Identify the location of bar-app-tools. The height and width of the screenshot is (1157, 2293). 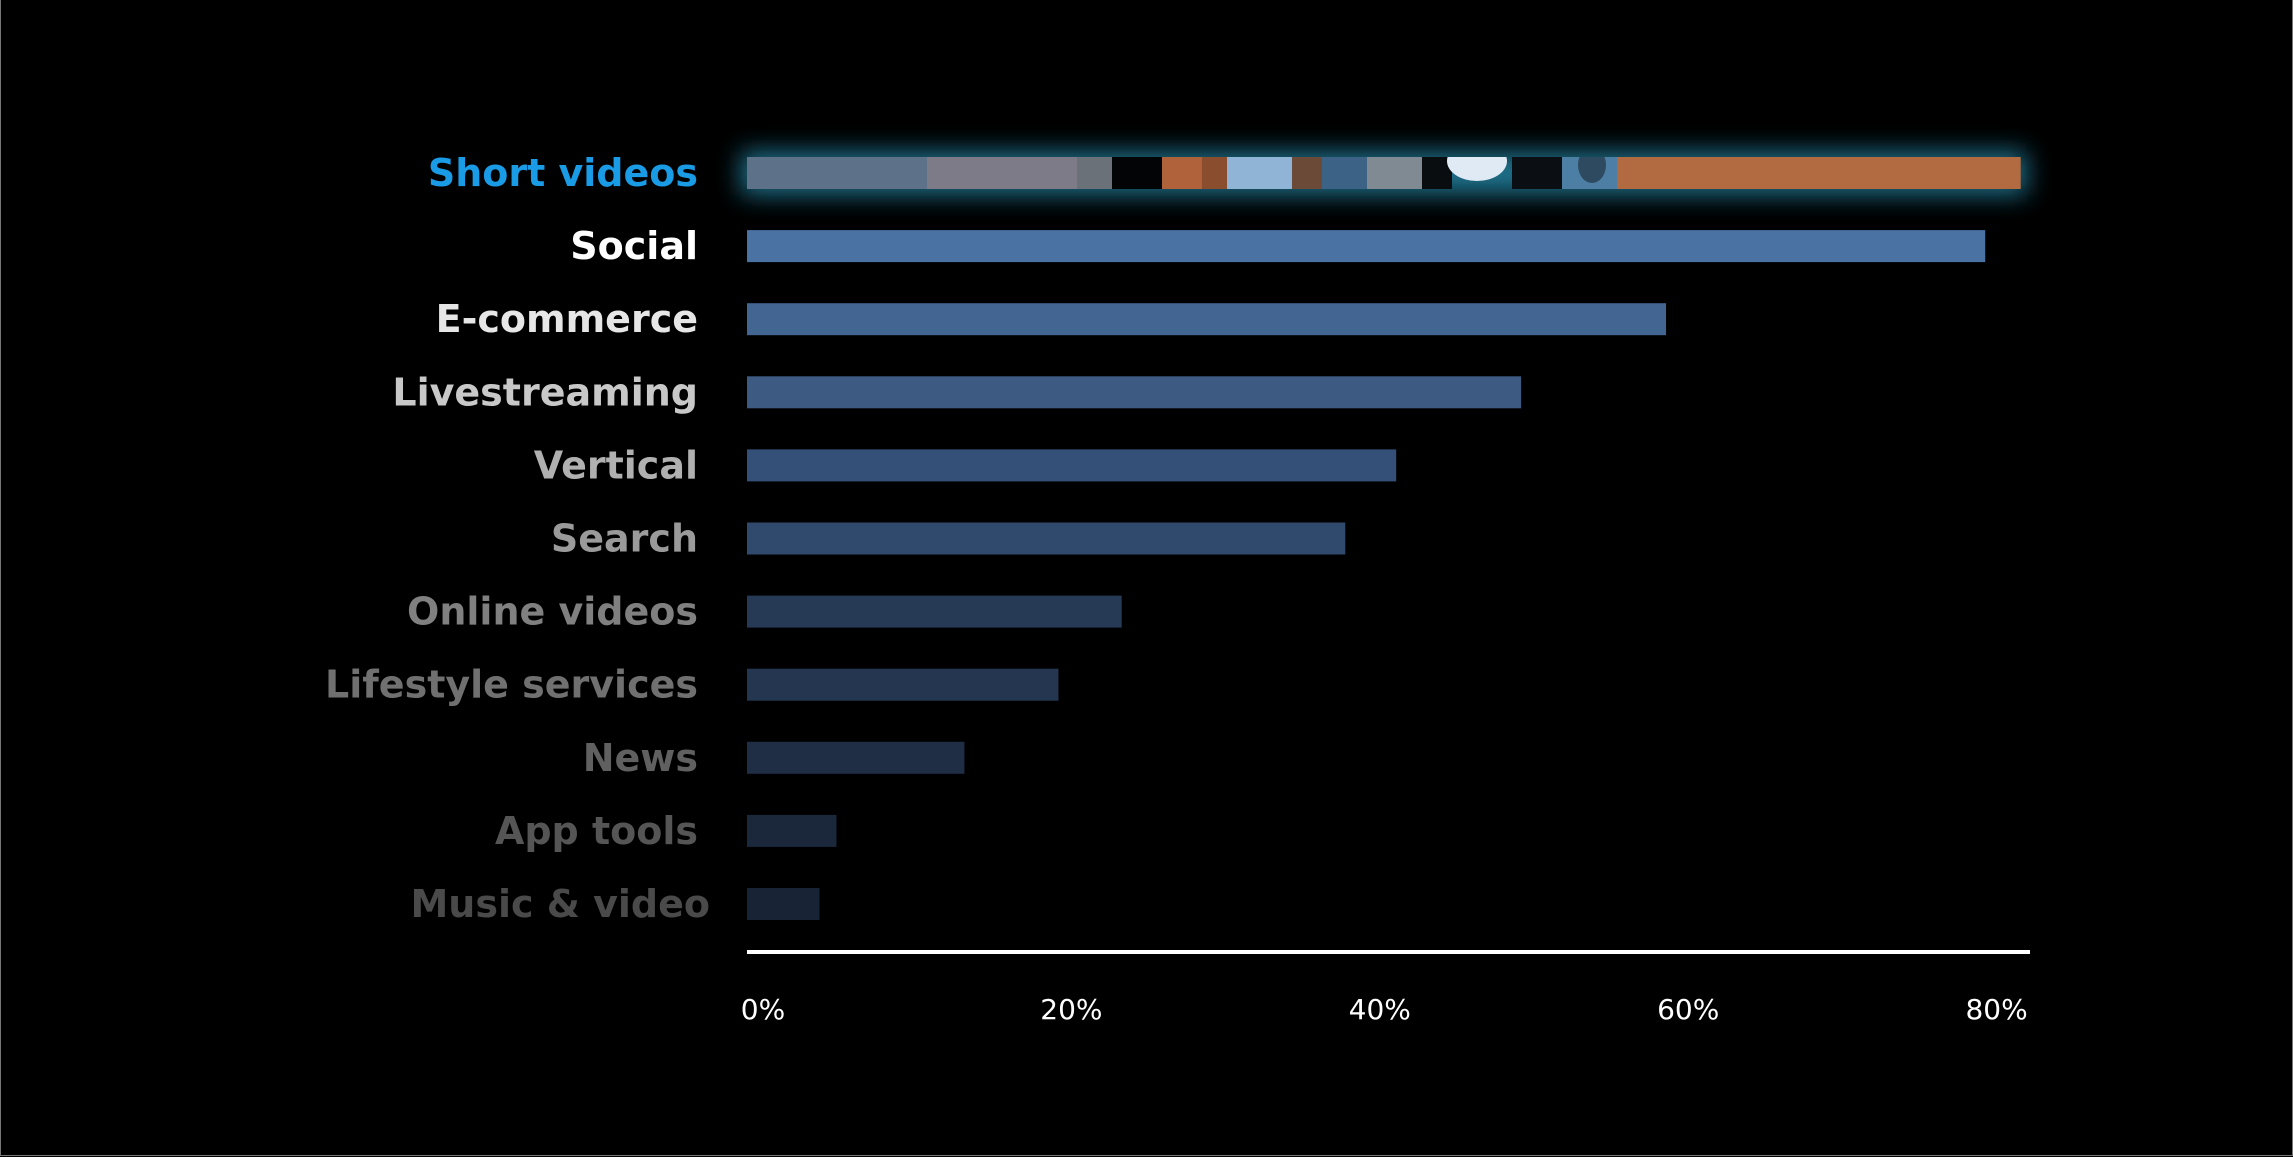
(792, 830).